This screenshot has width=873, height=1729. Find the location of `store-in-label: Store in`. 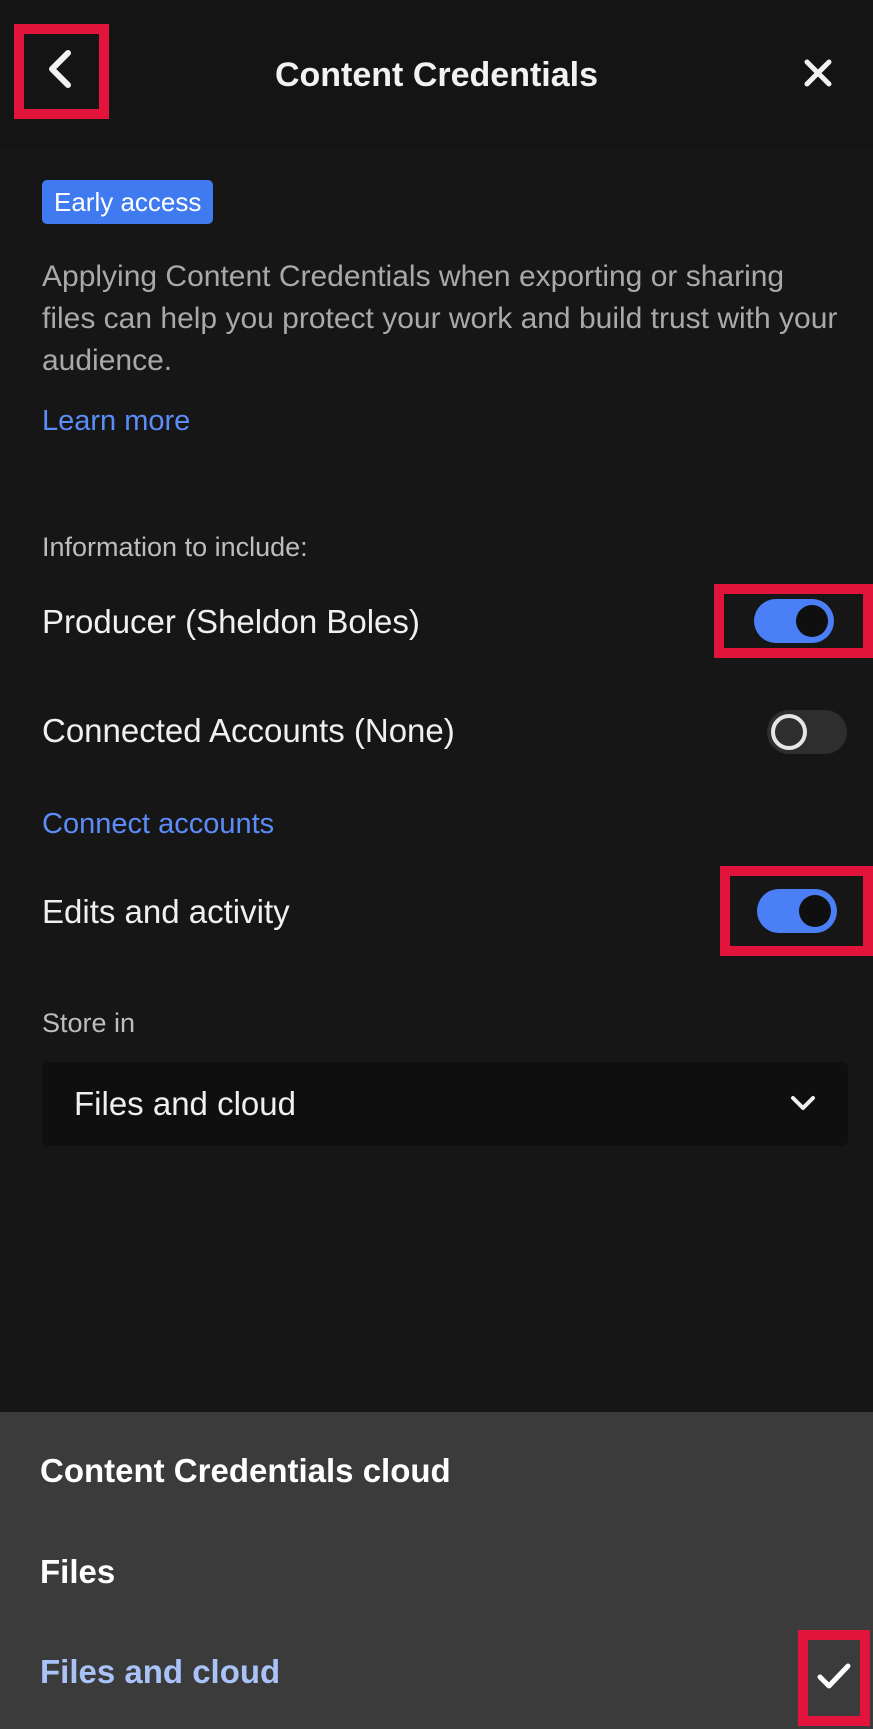

store-in-label: Store in is located at coordinates (89, 1023).